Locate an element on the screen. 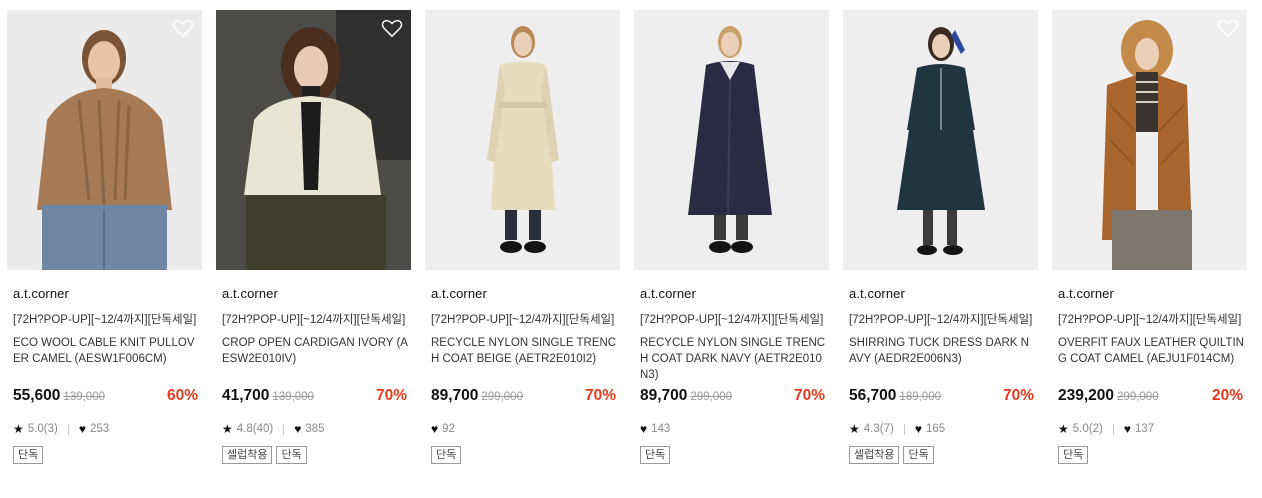 The height and width of the screenshot is (498, 1262). sale-price: 56,700 189,000 is located at coordinates (895, 396).